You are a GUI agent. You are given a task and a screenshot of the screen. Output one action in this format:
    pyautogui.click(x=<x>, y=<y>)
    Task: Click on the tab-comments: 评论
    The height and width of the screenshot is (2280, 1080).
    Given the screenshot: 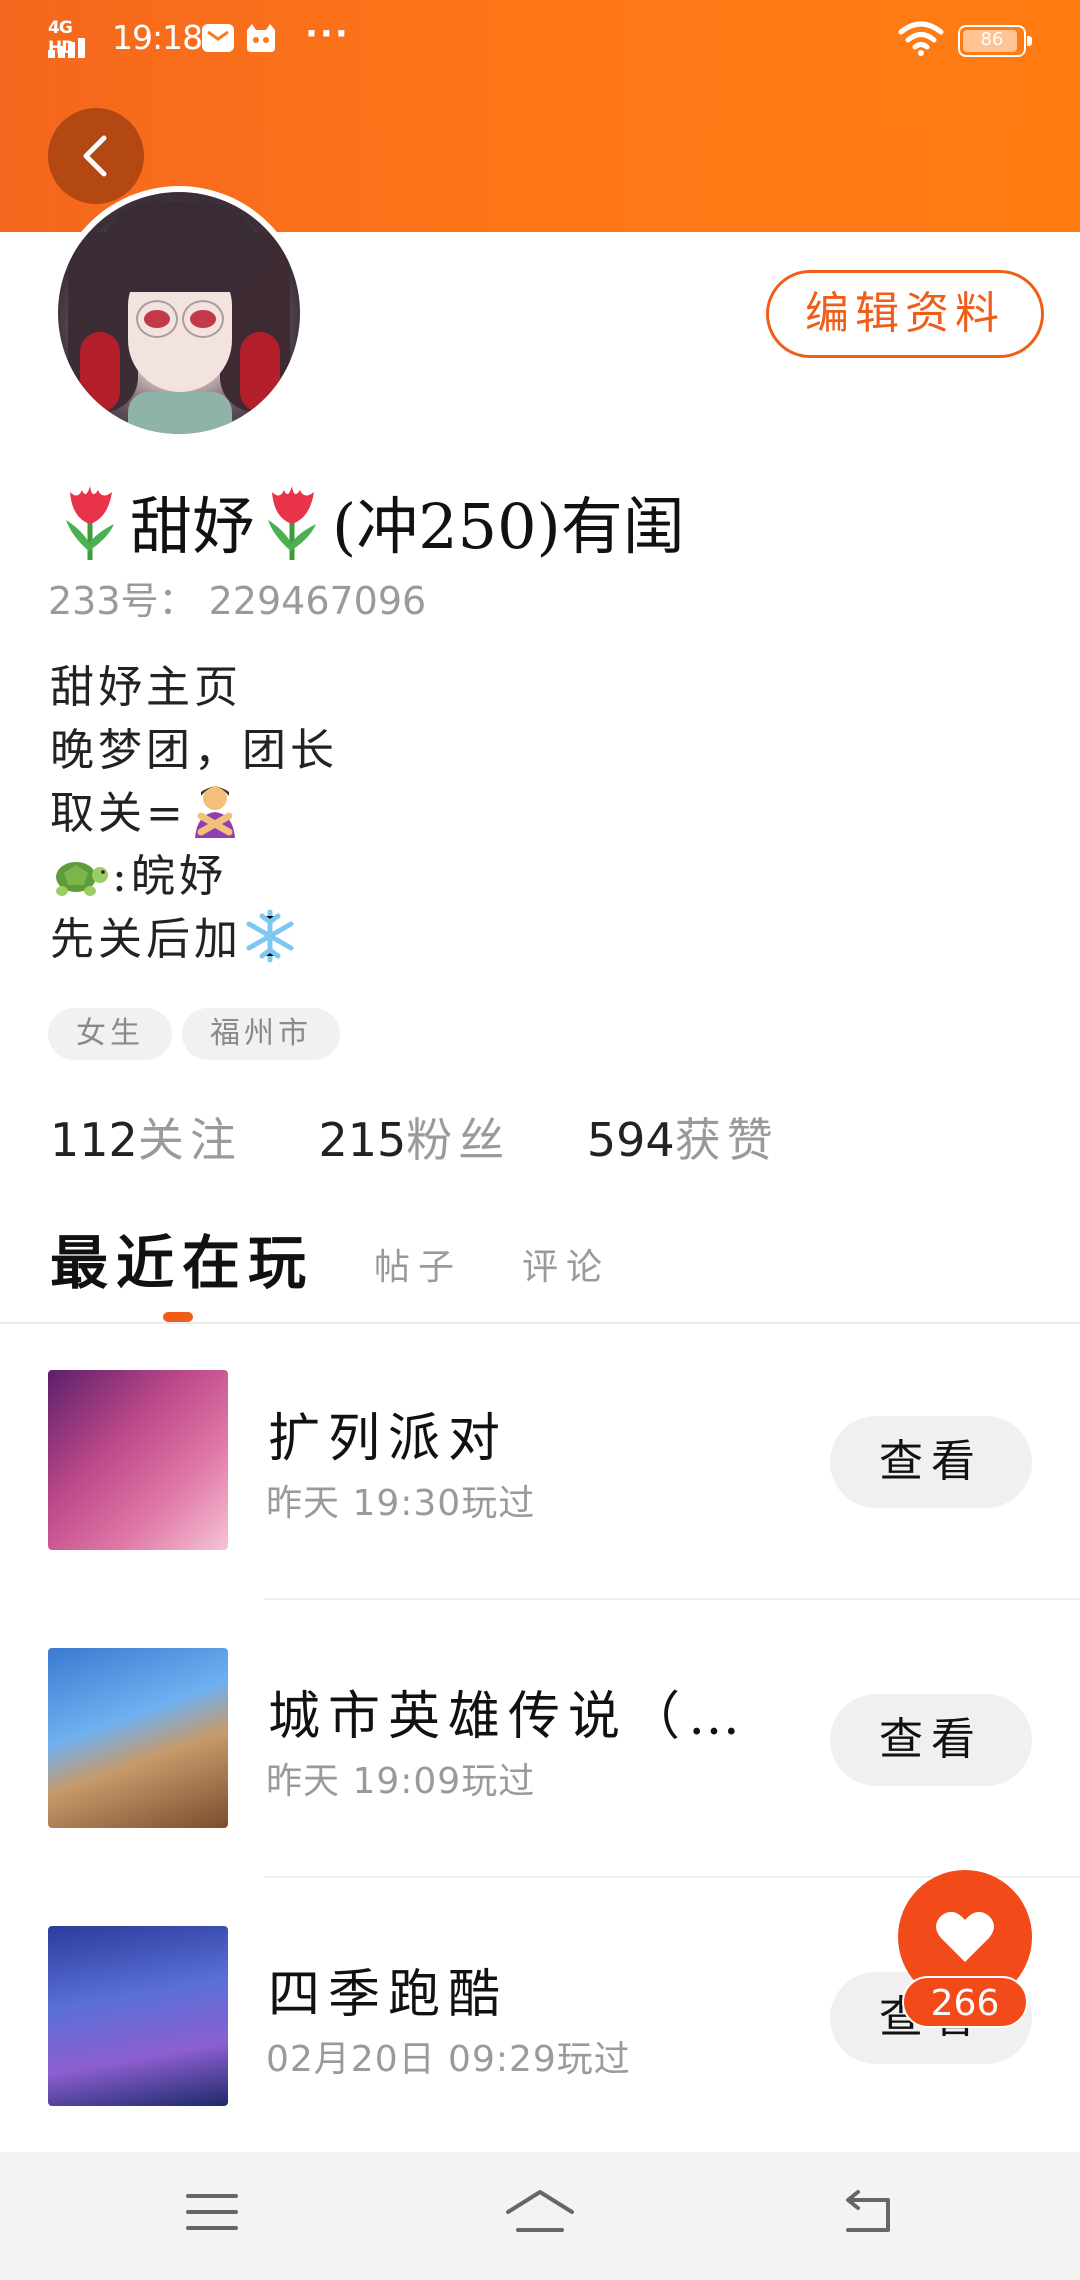 What is the action you would take?
    pyautogui.click(x=566, y=1269)
    